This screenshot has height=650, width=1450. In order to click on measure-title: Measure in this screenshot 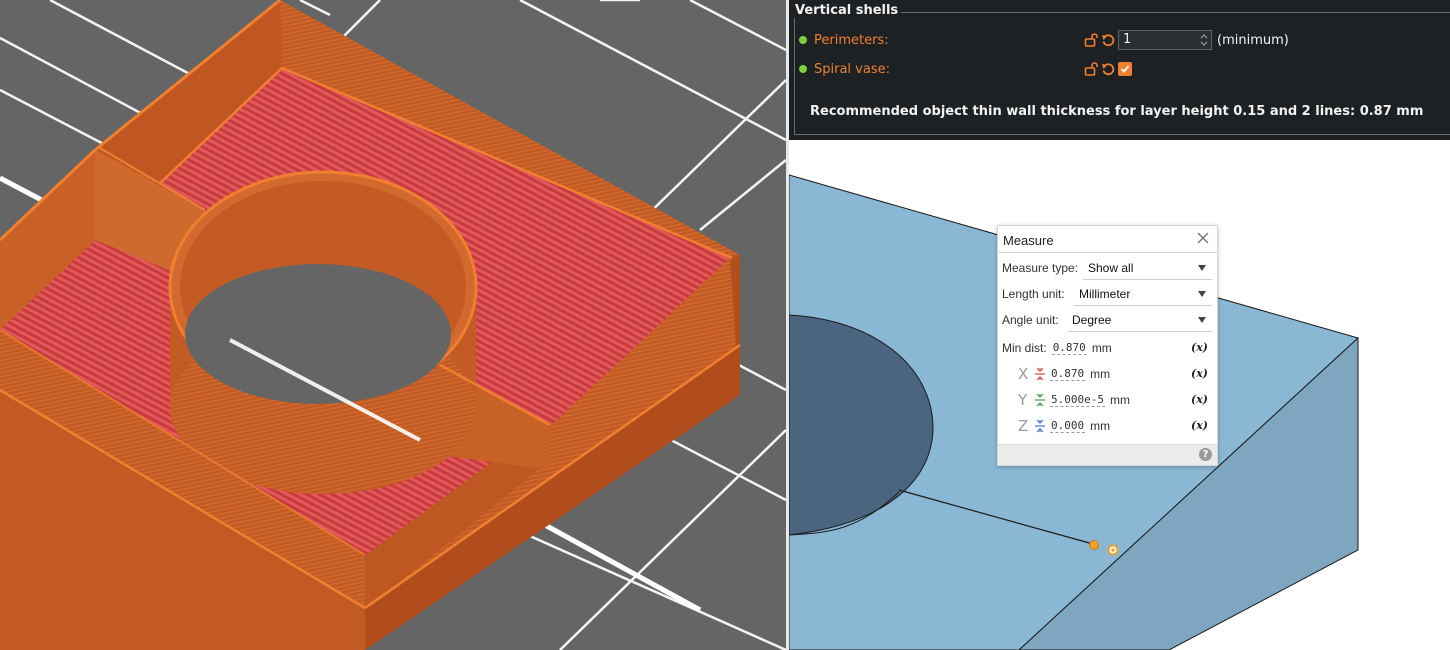, I will do `click(1028, 240)`.